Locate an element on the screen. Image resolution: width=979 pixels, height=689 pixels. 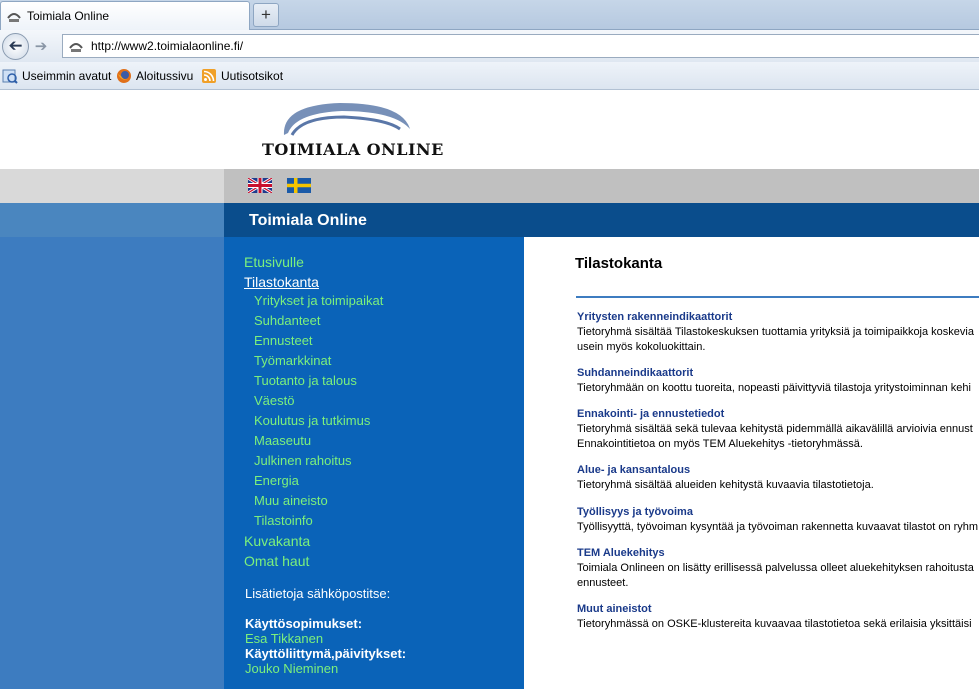
navigation-toolbar: ➔ ➔ http://www2.toimialaonline.fi/ is located at coordinates (489, 46).